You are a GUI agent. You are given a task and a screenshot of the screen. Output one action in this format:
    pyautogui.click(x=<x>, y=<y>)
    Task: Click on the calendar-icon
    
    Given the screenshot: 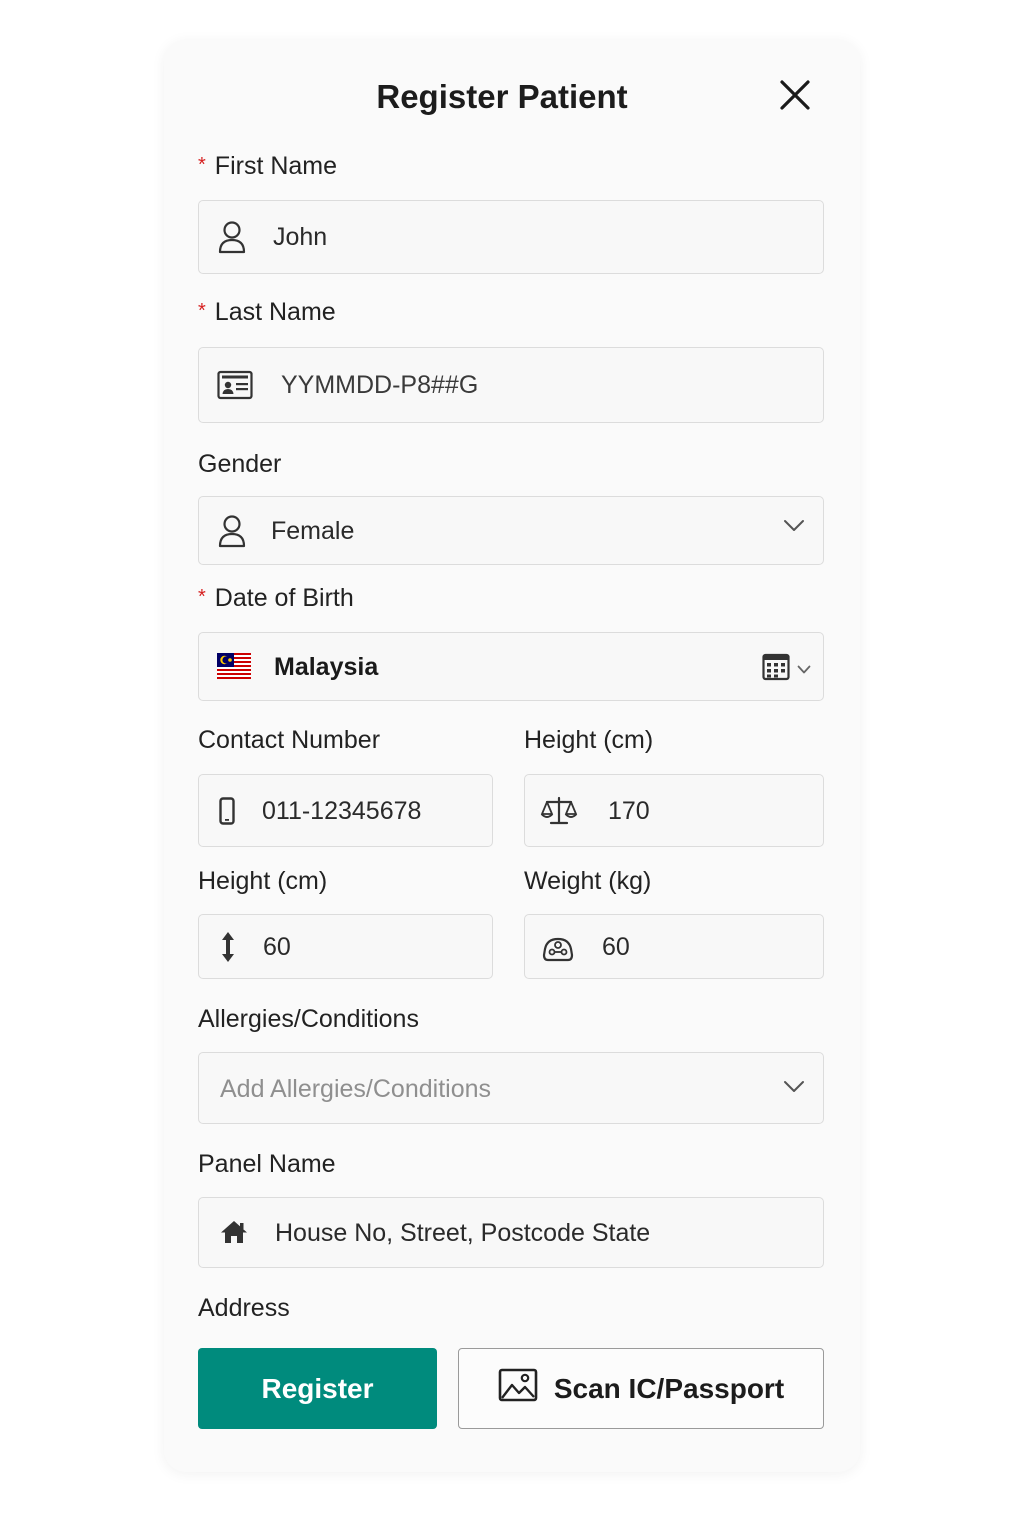 What is the action you would take?
    pyautogui.click(x=776, y=667)
    